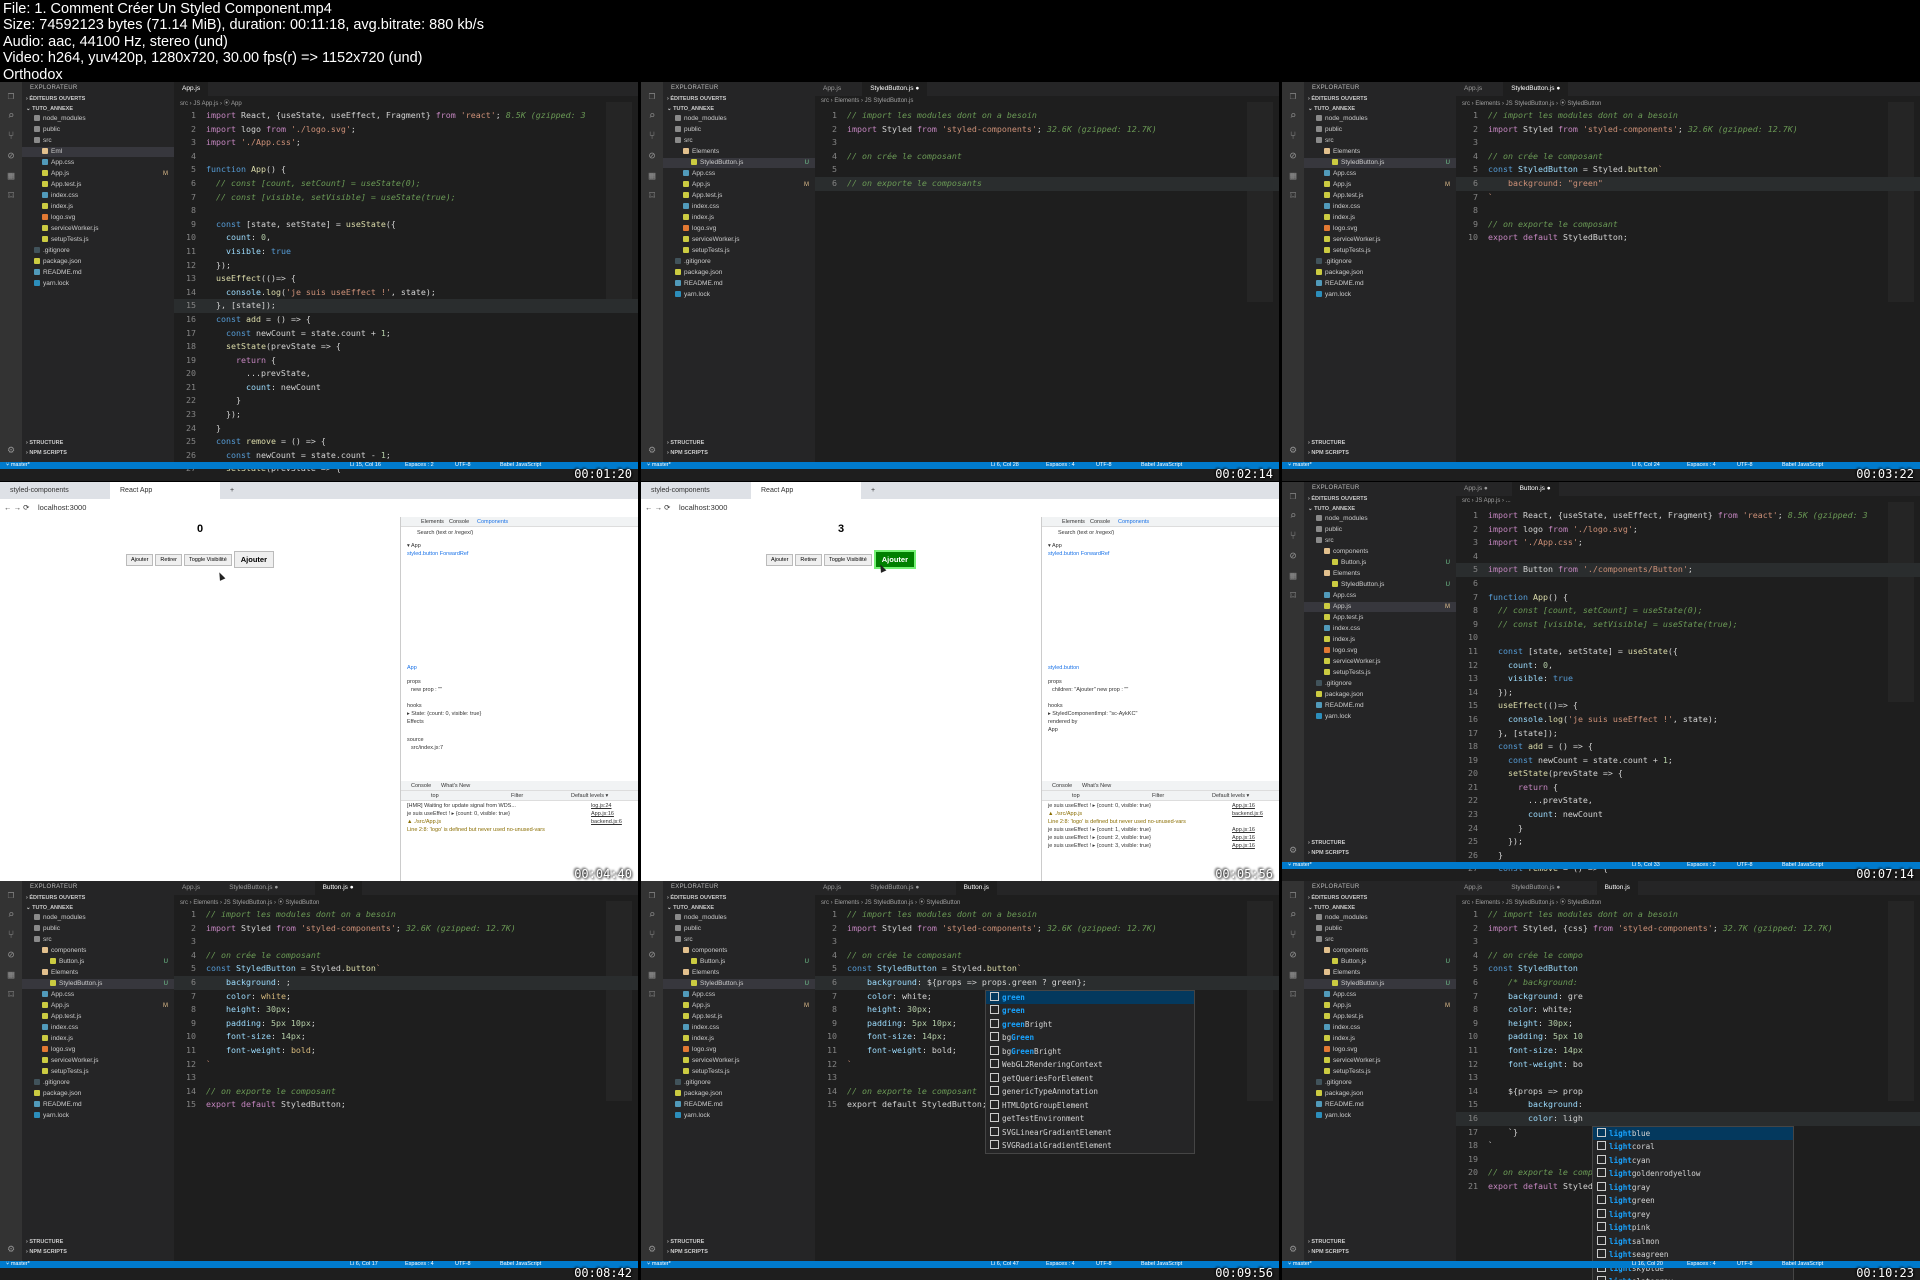 The width and height of the screenshot is (1920, 1280). What do you see at coordinates (1090, 1052) in the screenshot?
I see `autocomplete-item: bgGreenBright` at bounding box center [1090, 1052].